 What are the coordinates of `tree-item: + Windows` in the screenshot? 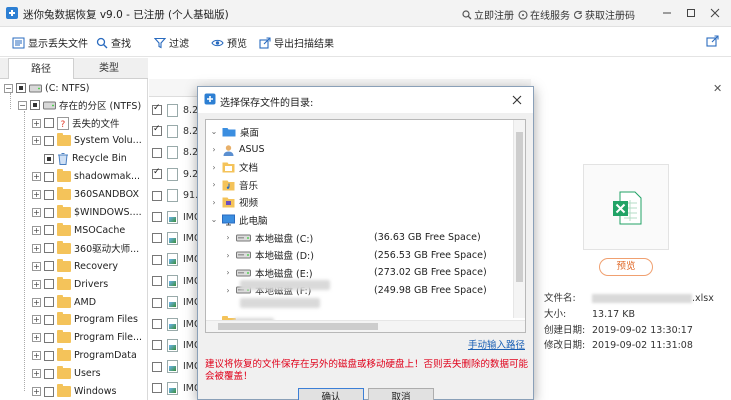 It's located at (74, 391).